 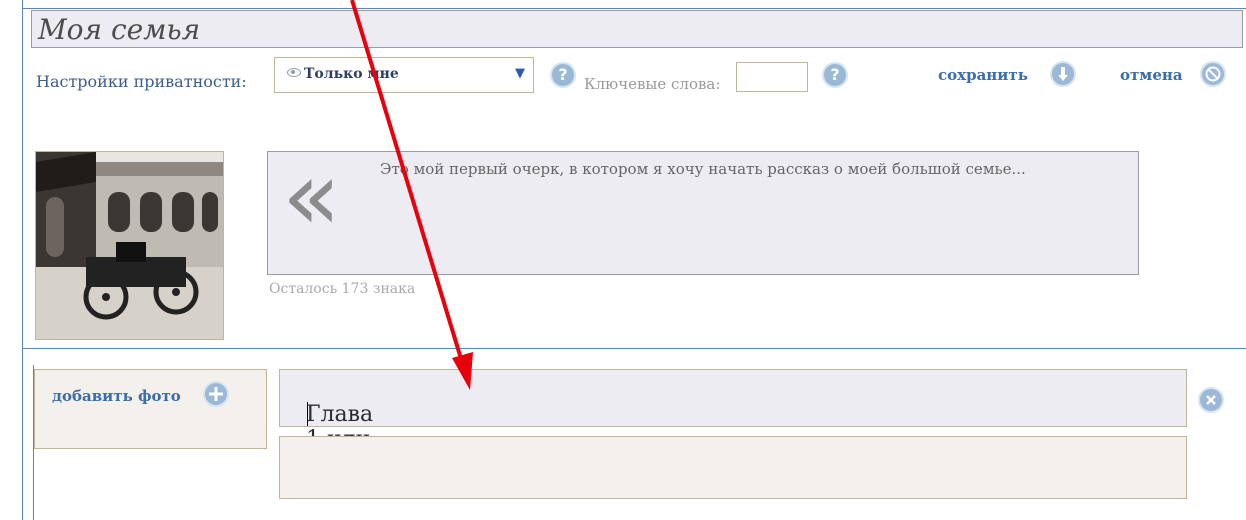 What do you see at coordinates (294, 72) in the screenshot?
I see `eye-icon` at bounding box center [294, 72].